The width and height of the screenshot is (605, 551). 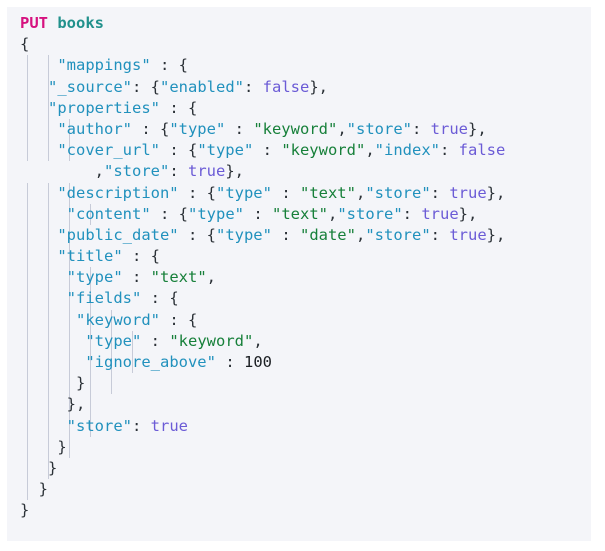 What do you see at coordinates (132, 171) in the screenshot?
I see `code-line-text: ,"store": true},` at bounding box center [132, 171].